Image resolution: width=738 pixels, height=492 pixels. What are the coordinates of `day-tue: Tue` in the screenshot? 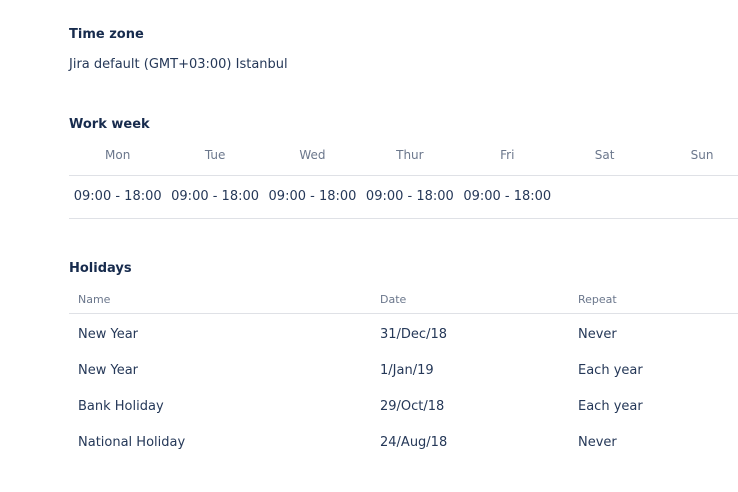 It's located at (215, 155).